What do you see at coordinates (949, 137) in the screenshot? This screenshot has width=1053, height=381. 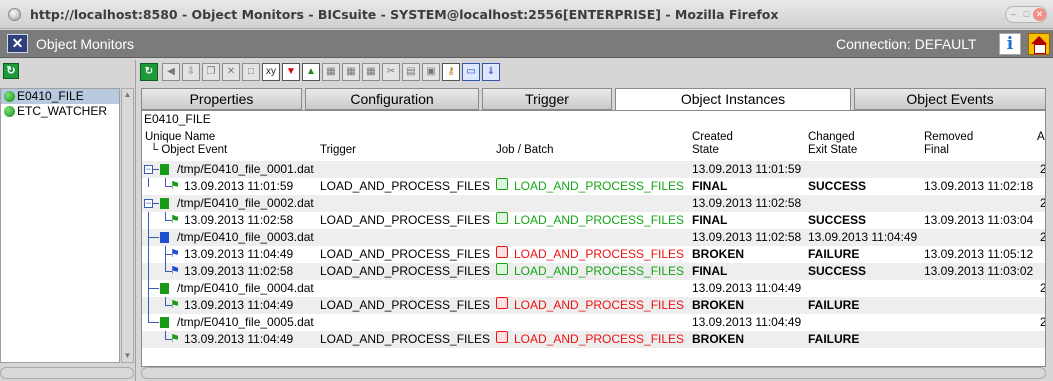 I see `header-line: Removed` at bounding box center [949, 137].